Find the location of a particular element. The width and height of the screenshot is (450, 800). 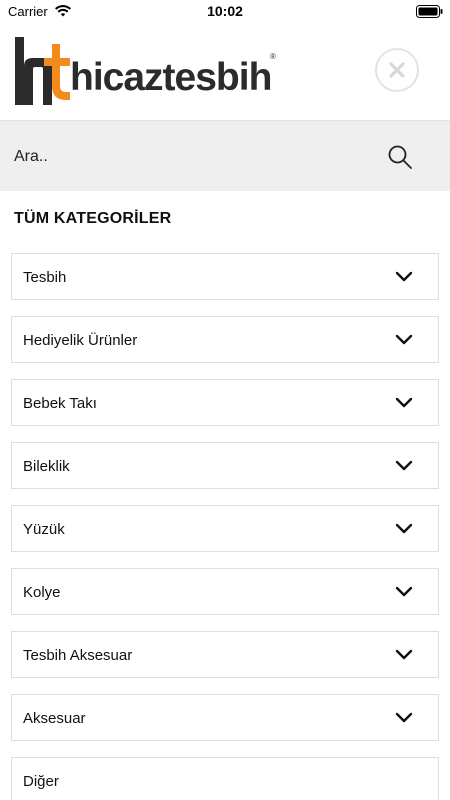

category-label: Bileklik is located at coordinates (46, 466).